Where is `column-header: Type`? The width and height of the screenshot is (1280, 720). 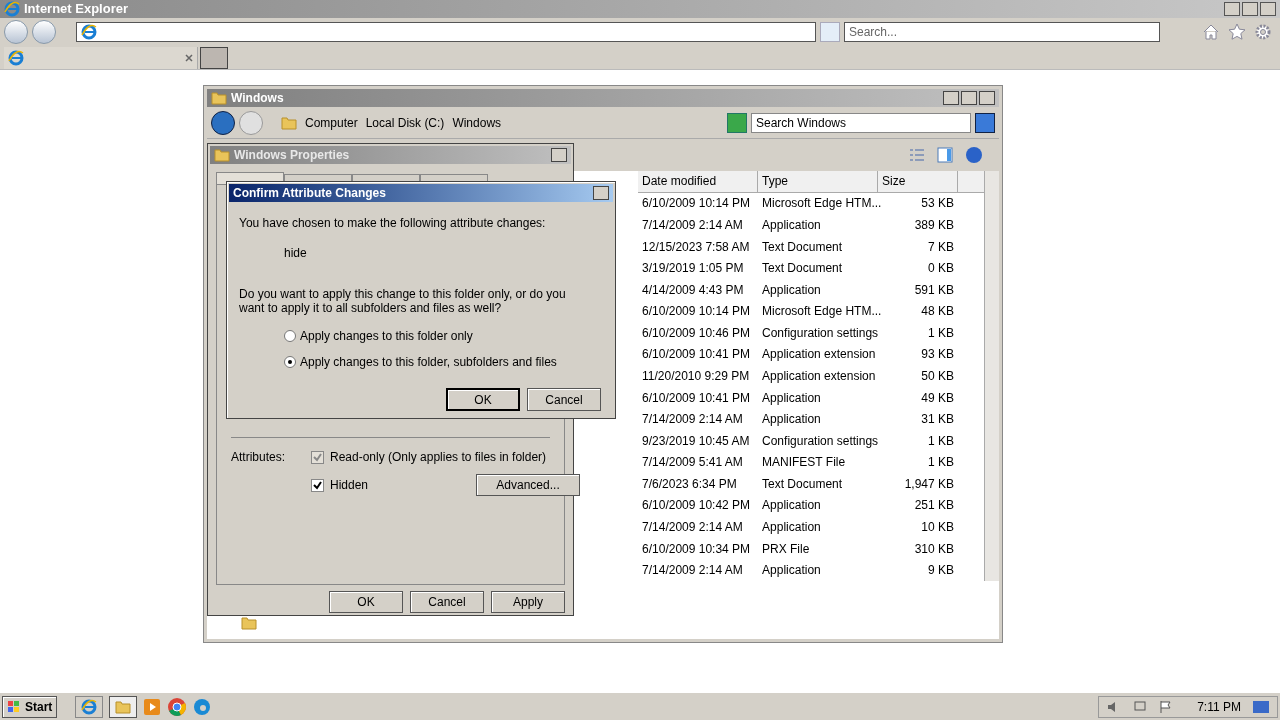 column-header: Type is located at coordinates (818, 181).